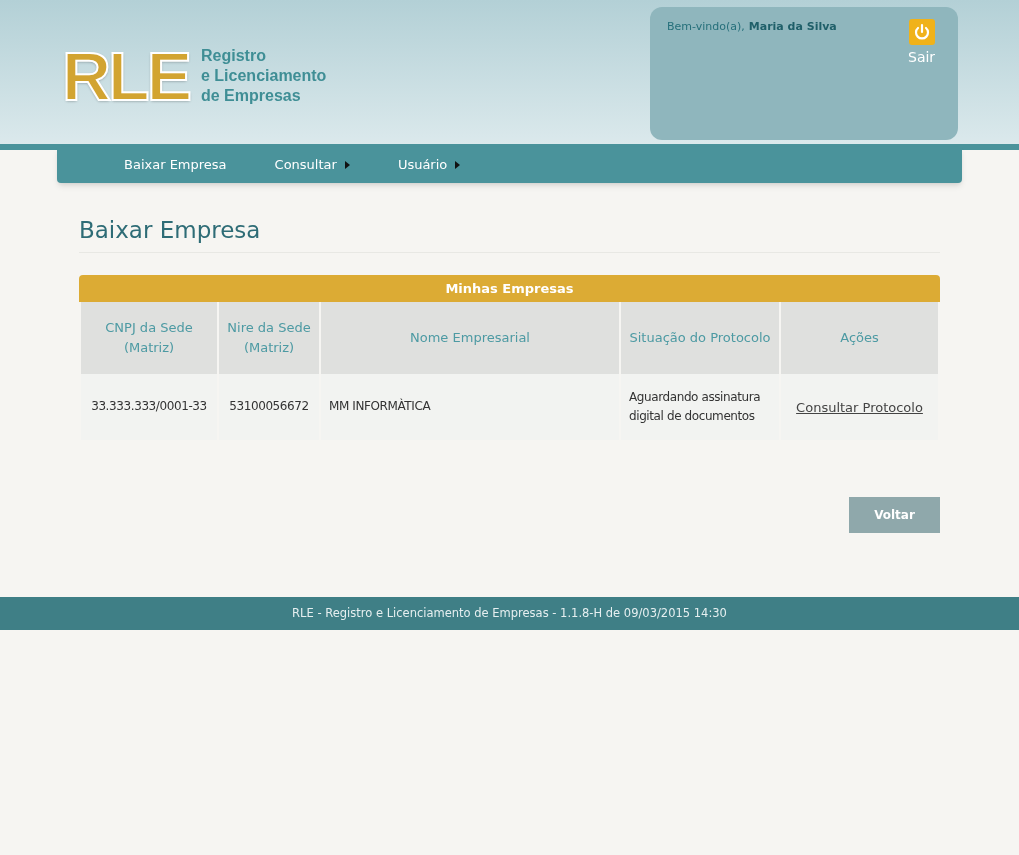  I want to click on user-name: Maria da Silva, so click(792, 27).